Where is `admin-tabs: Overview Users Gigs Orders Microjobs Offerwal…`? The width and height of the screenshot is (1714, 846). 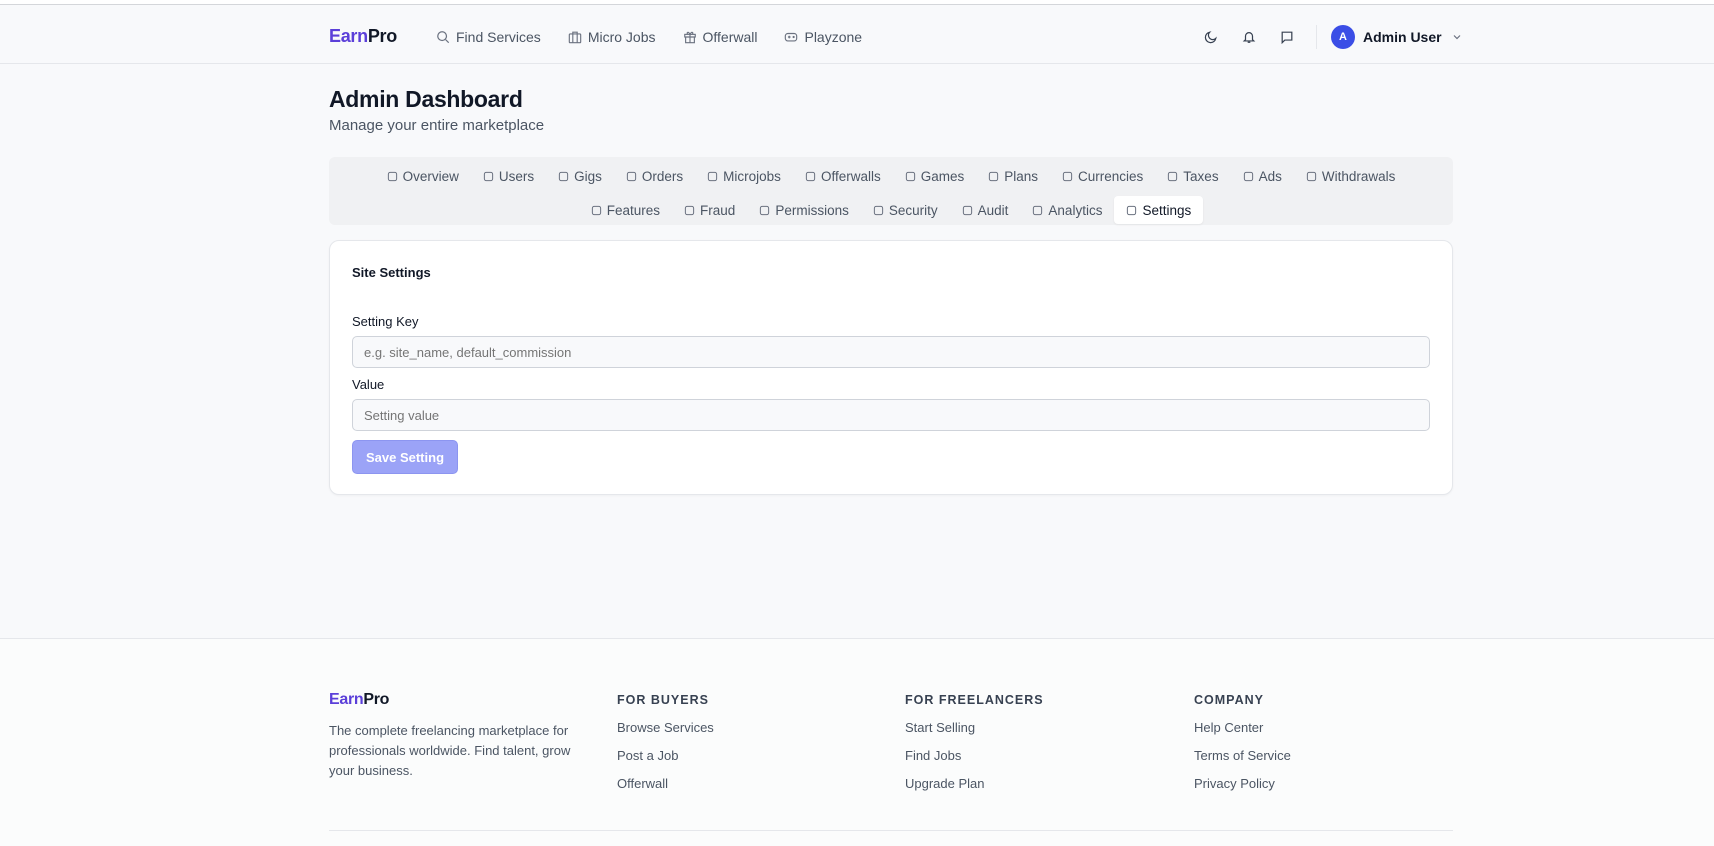
admin-tabs: Overview Users Gigs Orders Microjobs Offerwal… is located at coordinates (891, 191).